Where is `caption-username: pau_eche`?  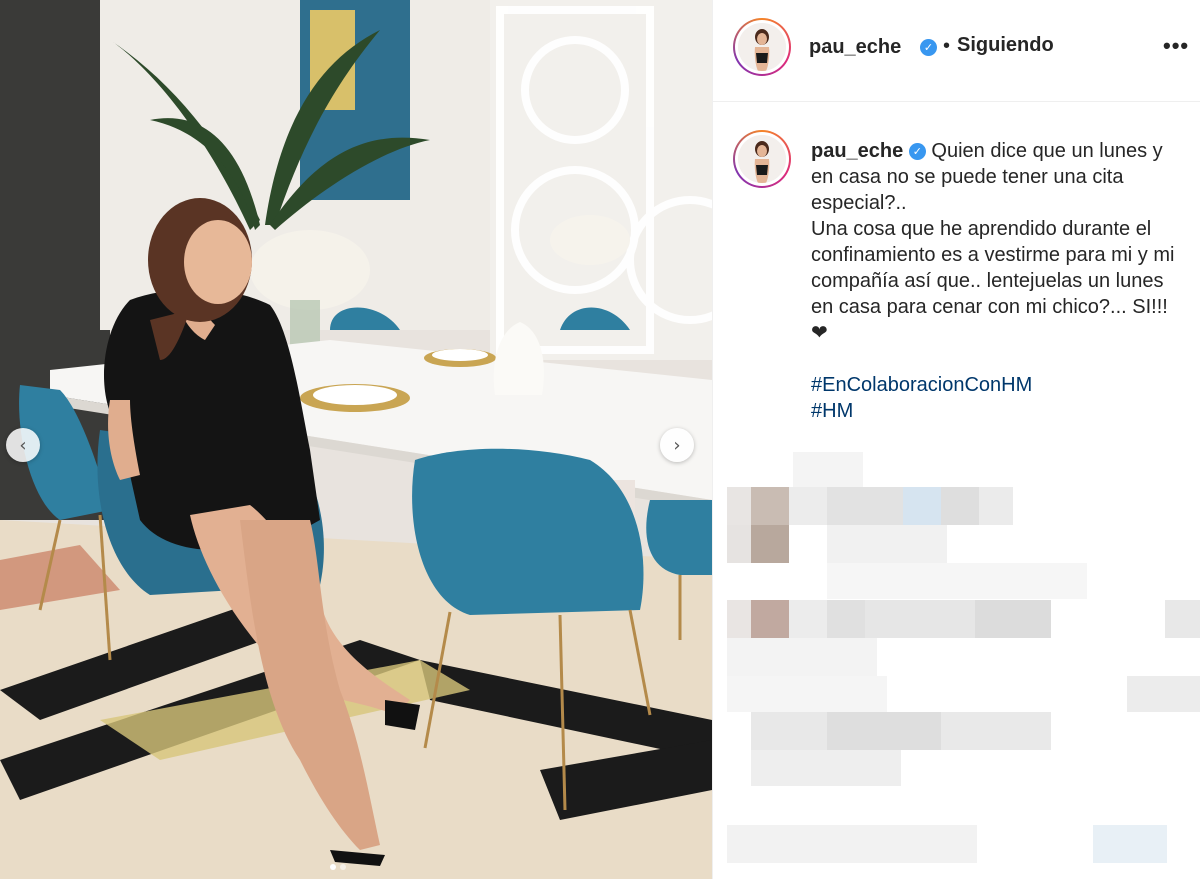 caption-username: pau_eche is located at coordinates (857, 151).